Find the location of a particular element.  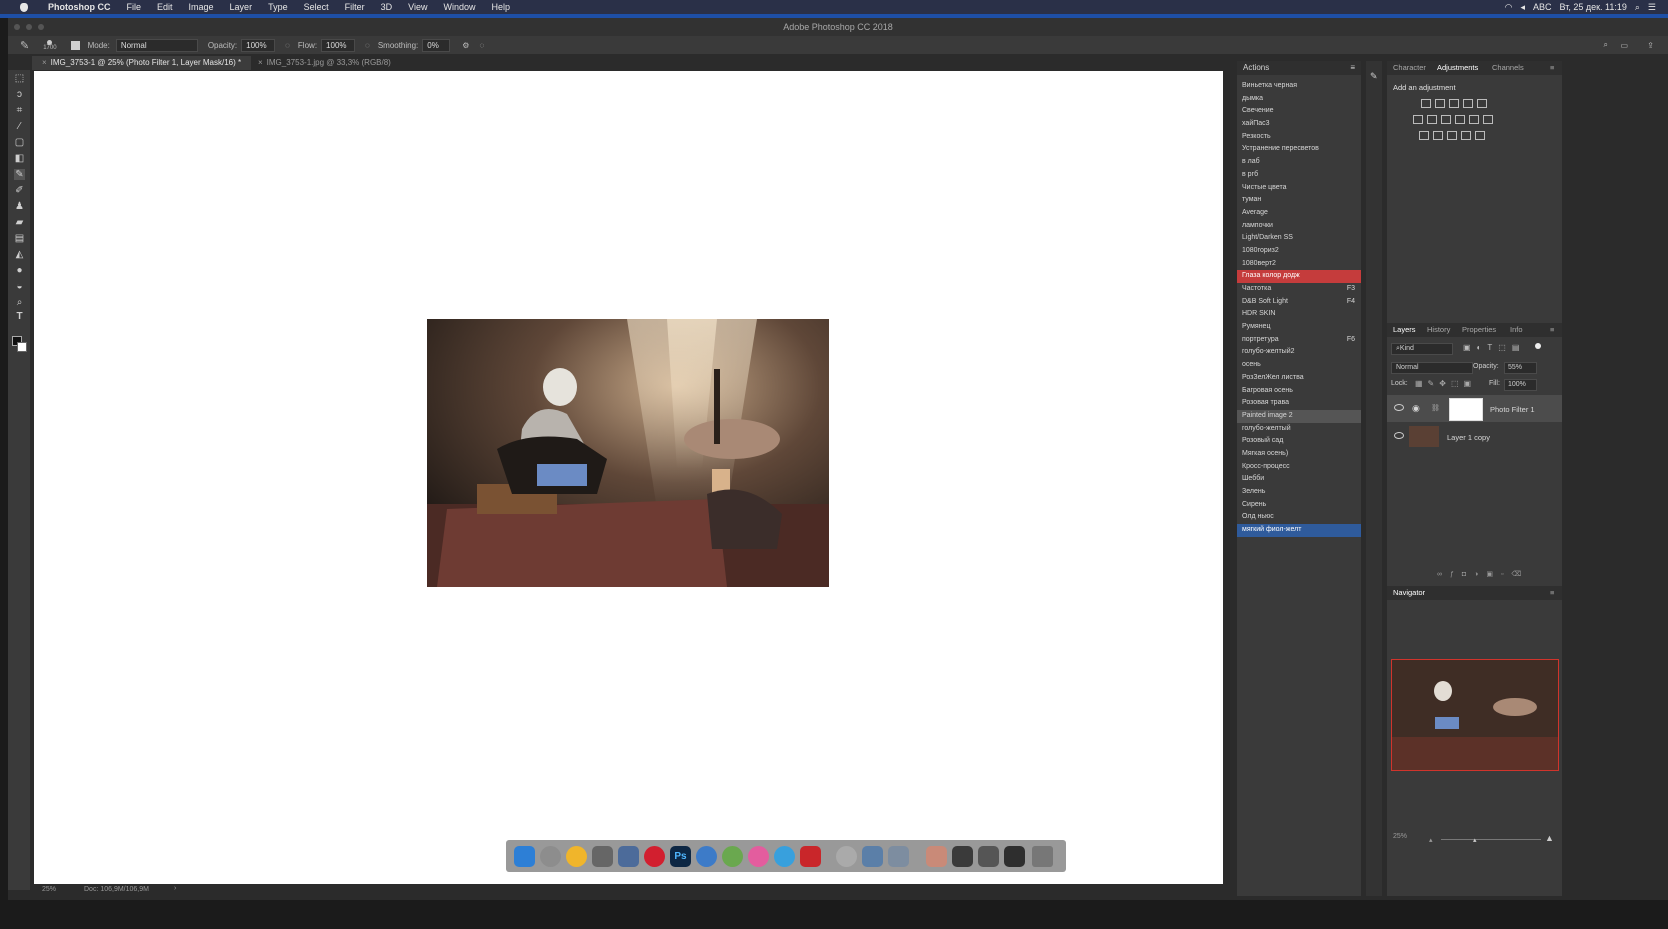

curves-icon is located at coordinates (1454, 103).